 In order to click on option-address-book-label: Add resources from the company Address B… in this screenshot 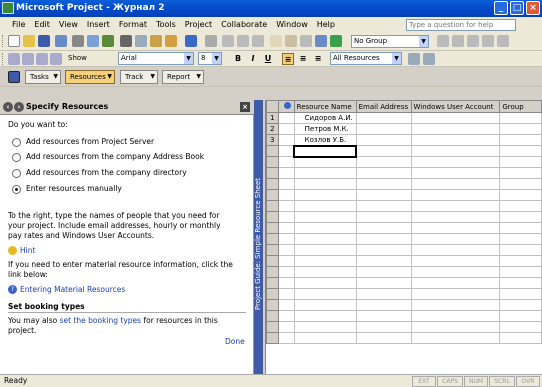, I will do `click(115, 157)`.